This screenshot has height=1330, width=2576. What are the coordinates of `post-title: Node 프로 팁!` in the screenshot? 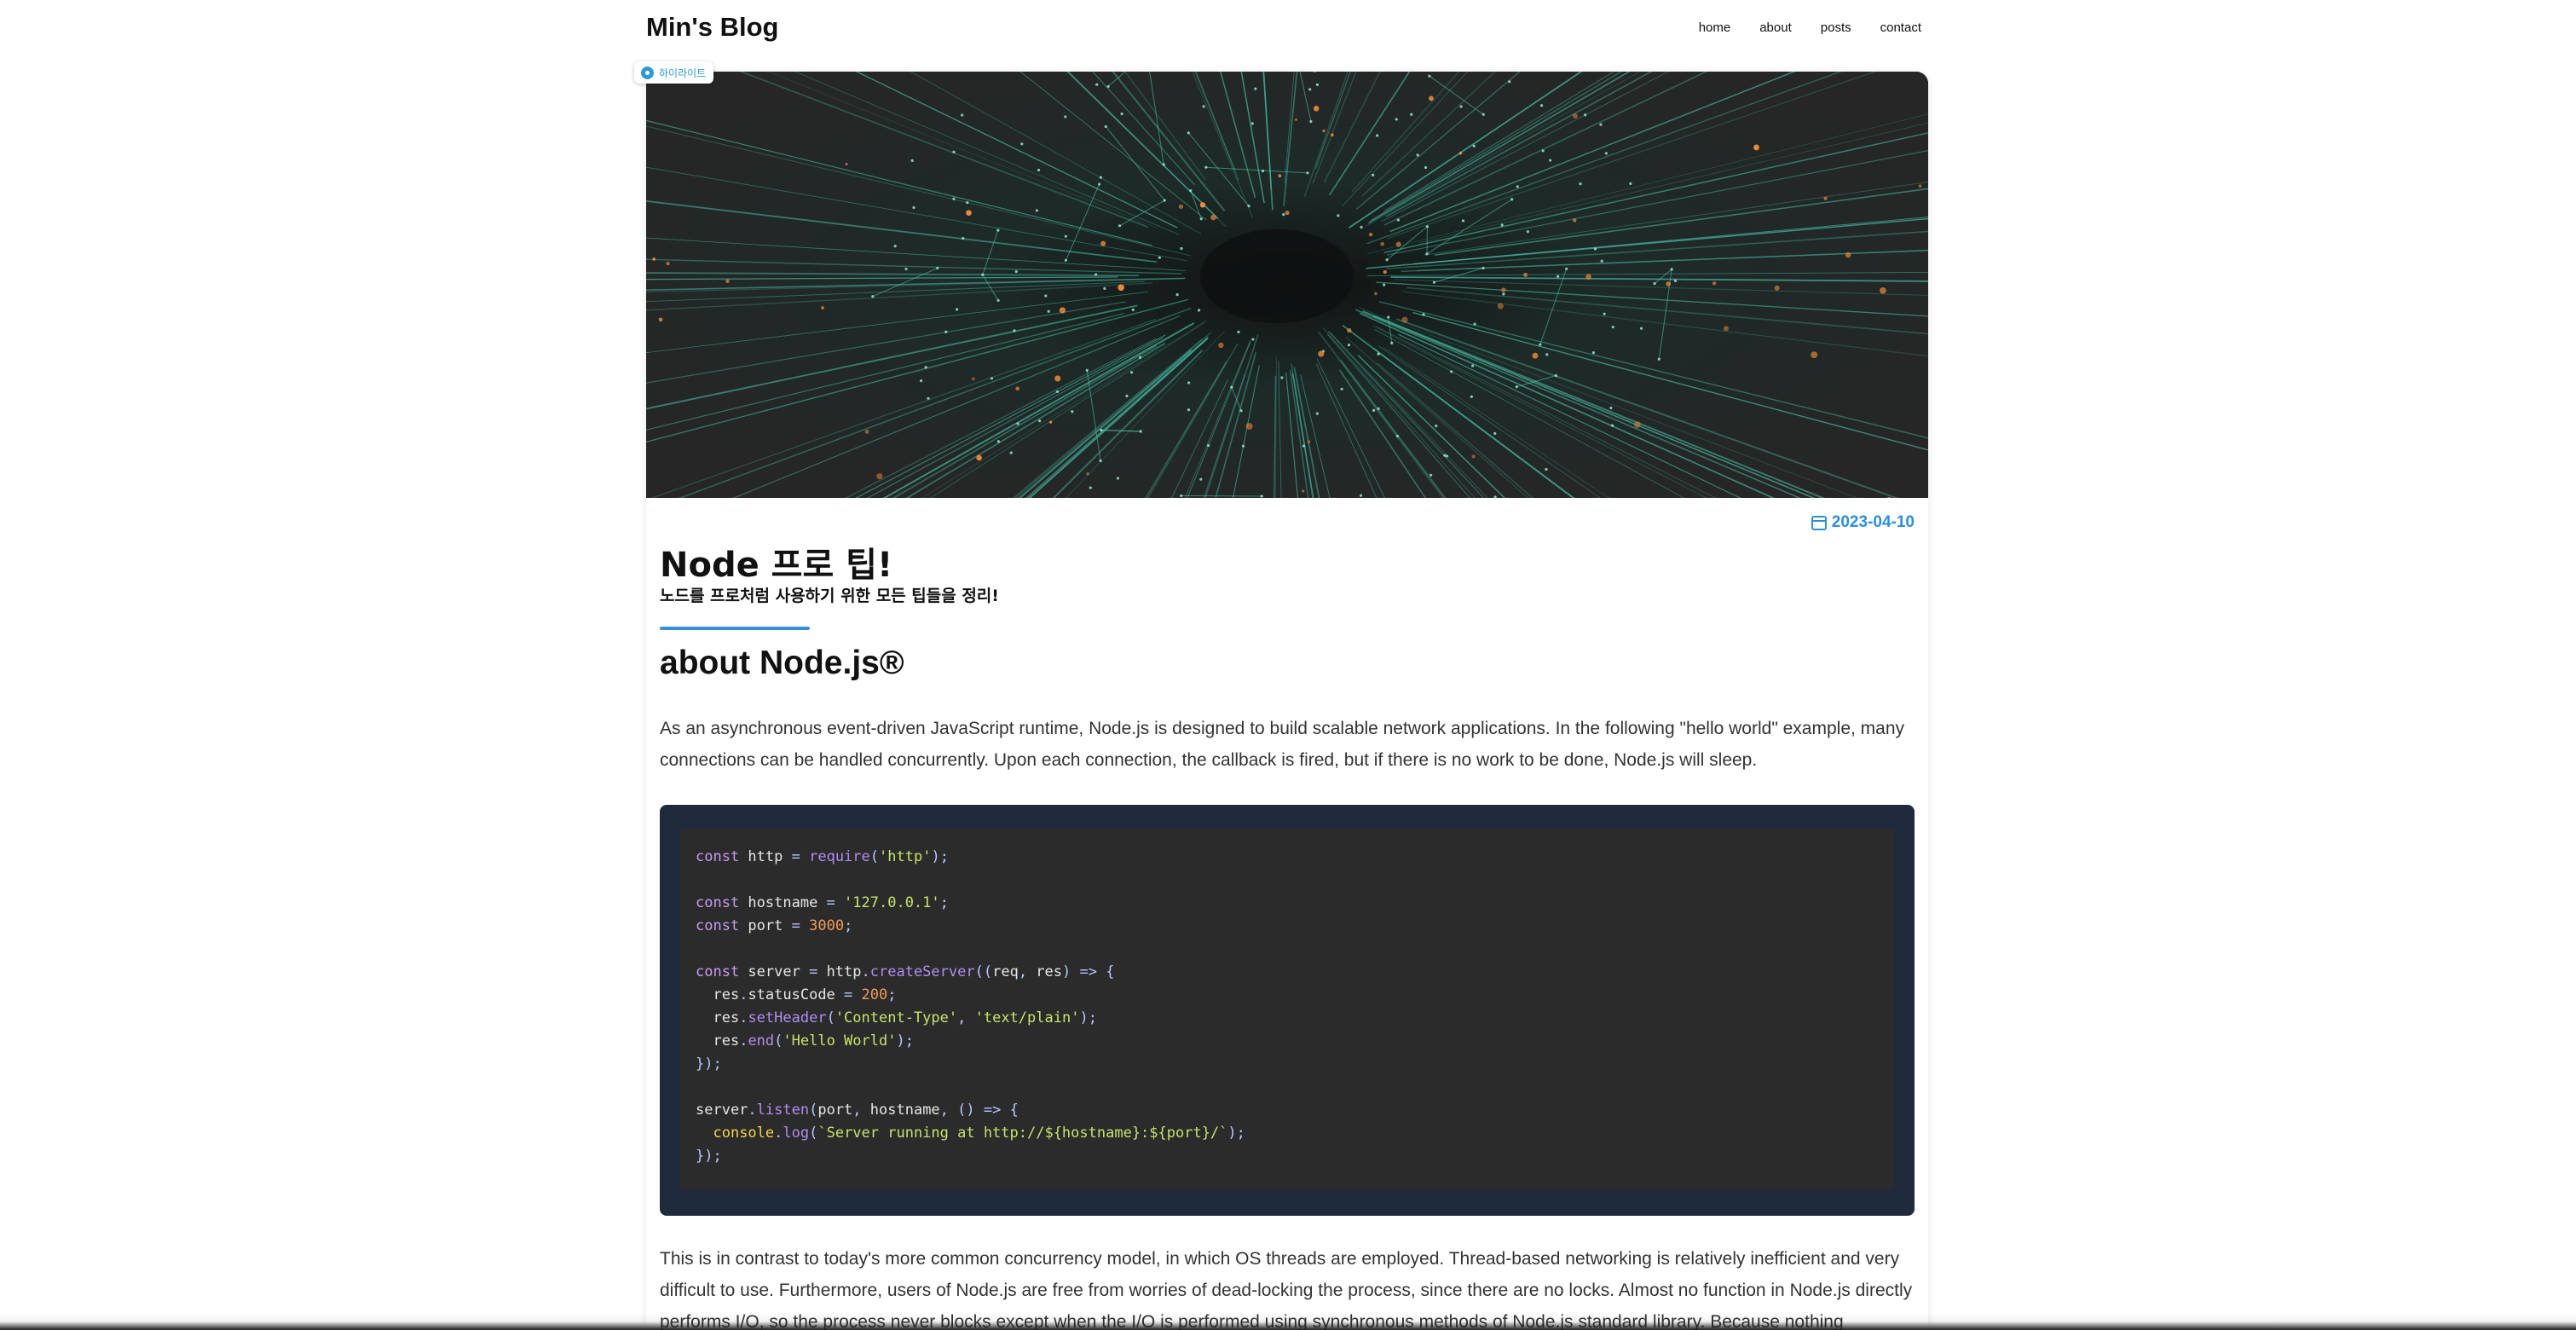 It's located at (776, 565).